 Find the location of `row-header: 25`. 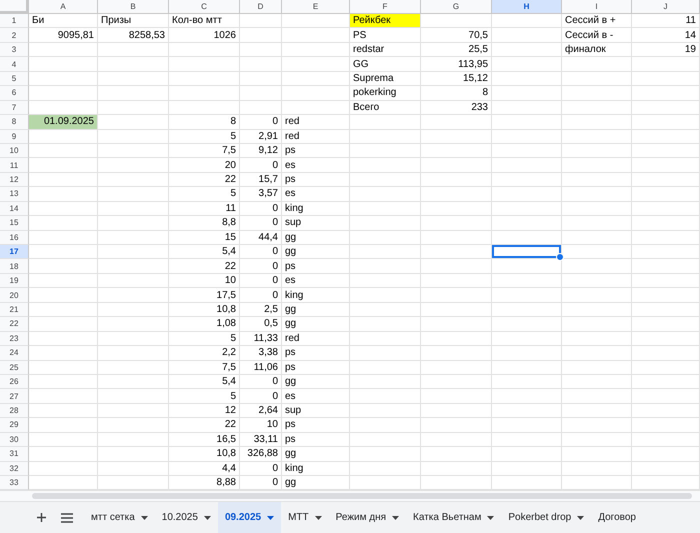

row-header: 25 is located at coordinates (14, 367).